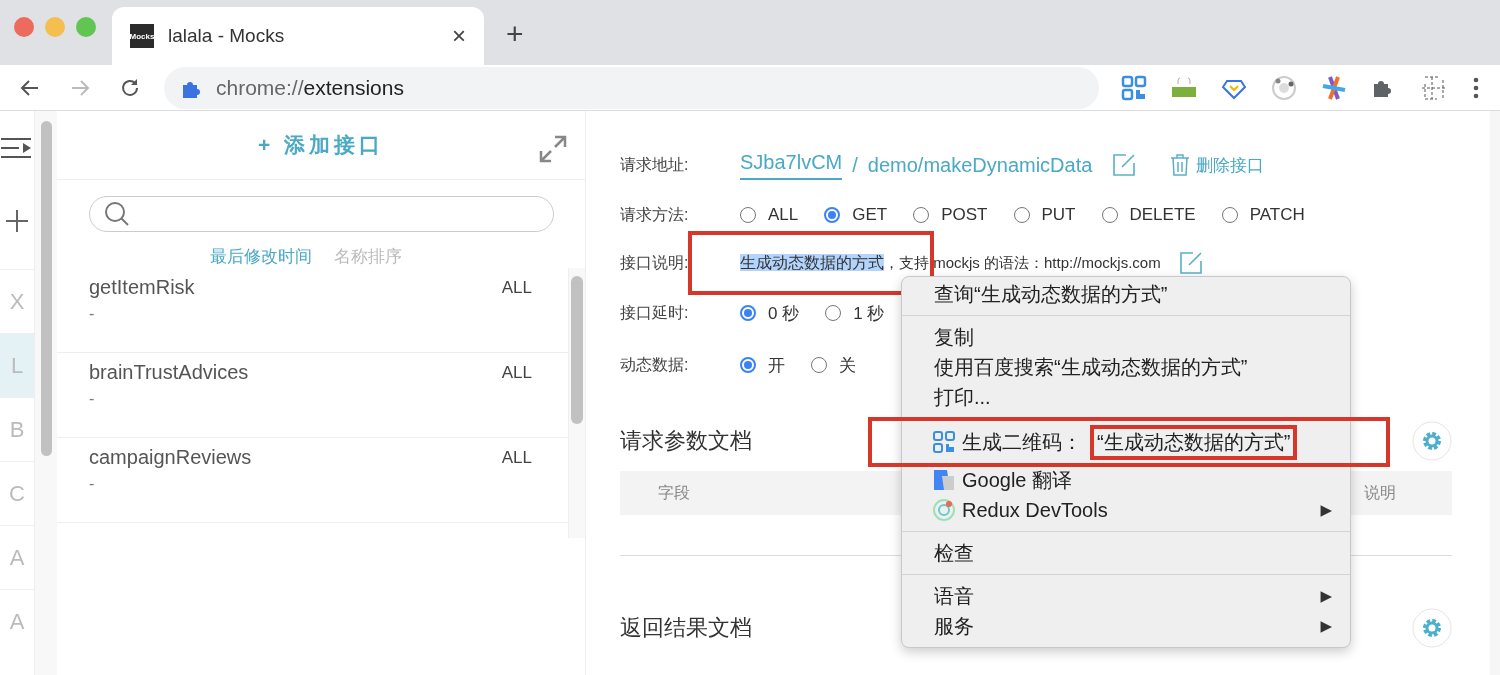 Image resolution: width=1500 pixels, height=675 pixels. Describe the element at coordinates (1126, 294) in the screenshot. I see `menu-item: 查询“生成动态数据的方式”` at that location.